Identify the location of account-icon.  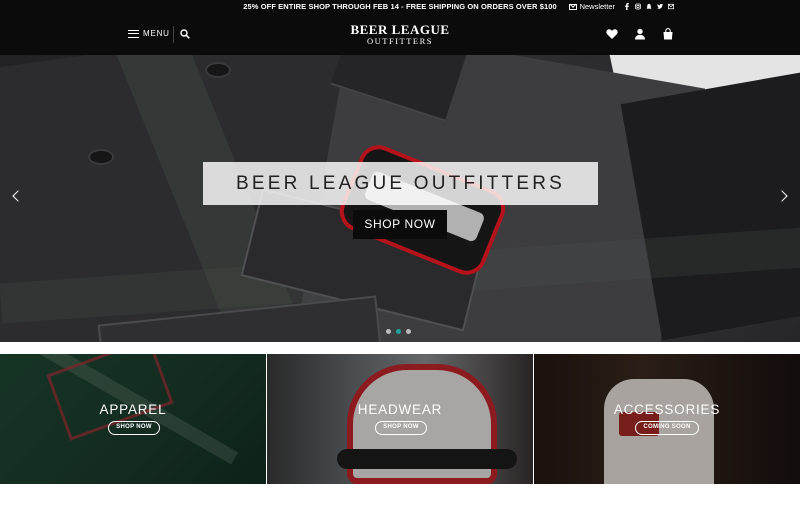
(640, 34).